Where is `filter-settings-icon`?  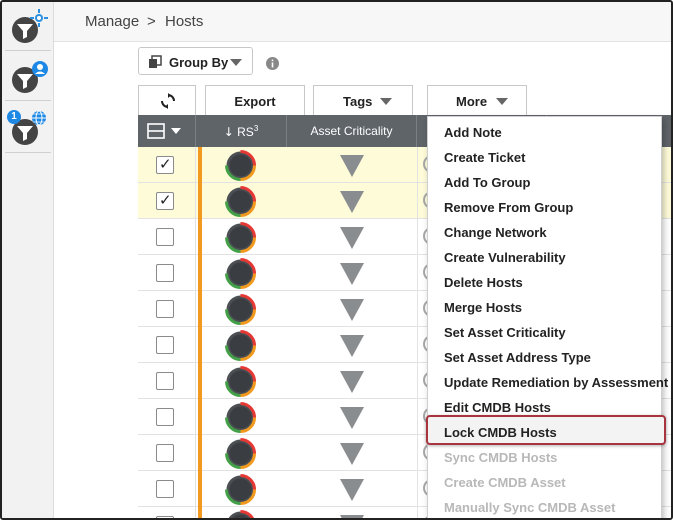
filter-settings-icon is located at coordinates (30, 26).